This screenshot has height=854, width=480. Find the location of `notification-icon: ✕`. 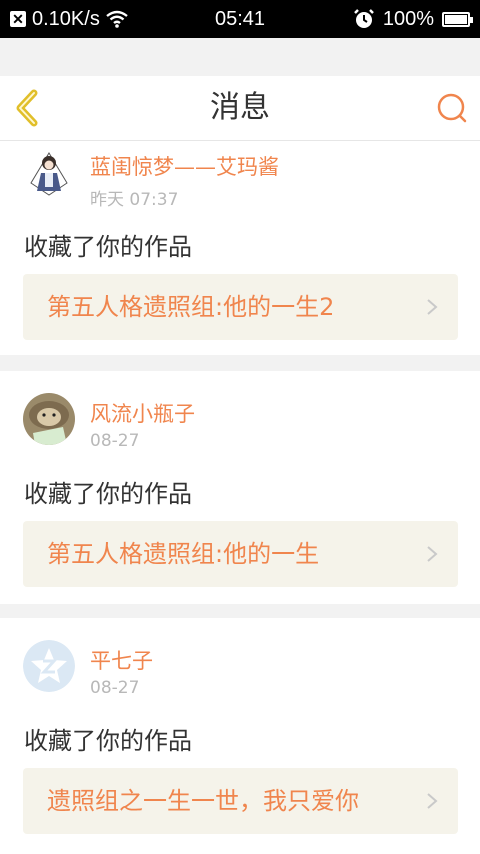

notification-icon: ✕ is located at coordinates (18, 19).